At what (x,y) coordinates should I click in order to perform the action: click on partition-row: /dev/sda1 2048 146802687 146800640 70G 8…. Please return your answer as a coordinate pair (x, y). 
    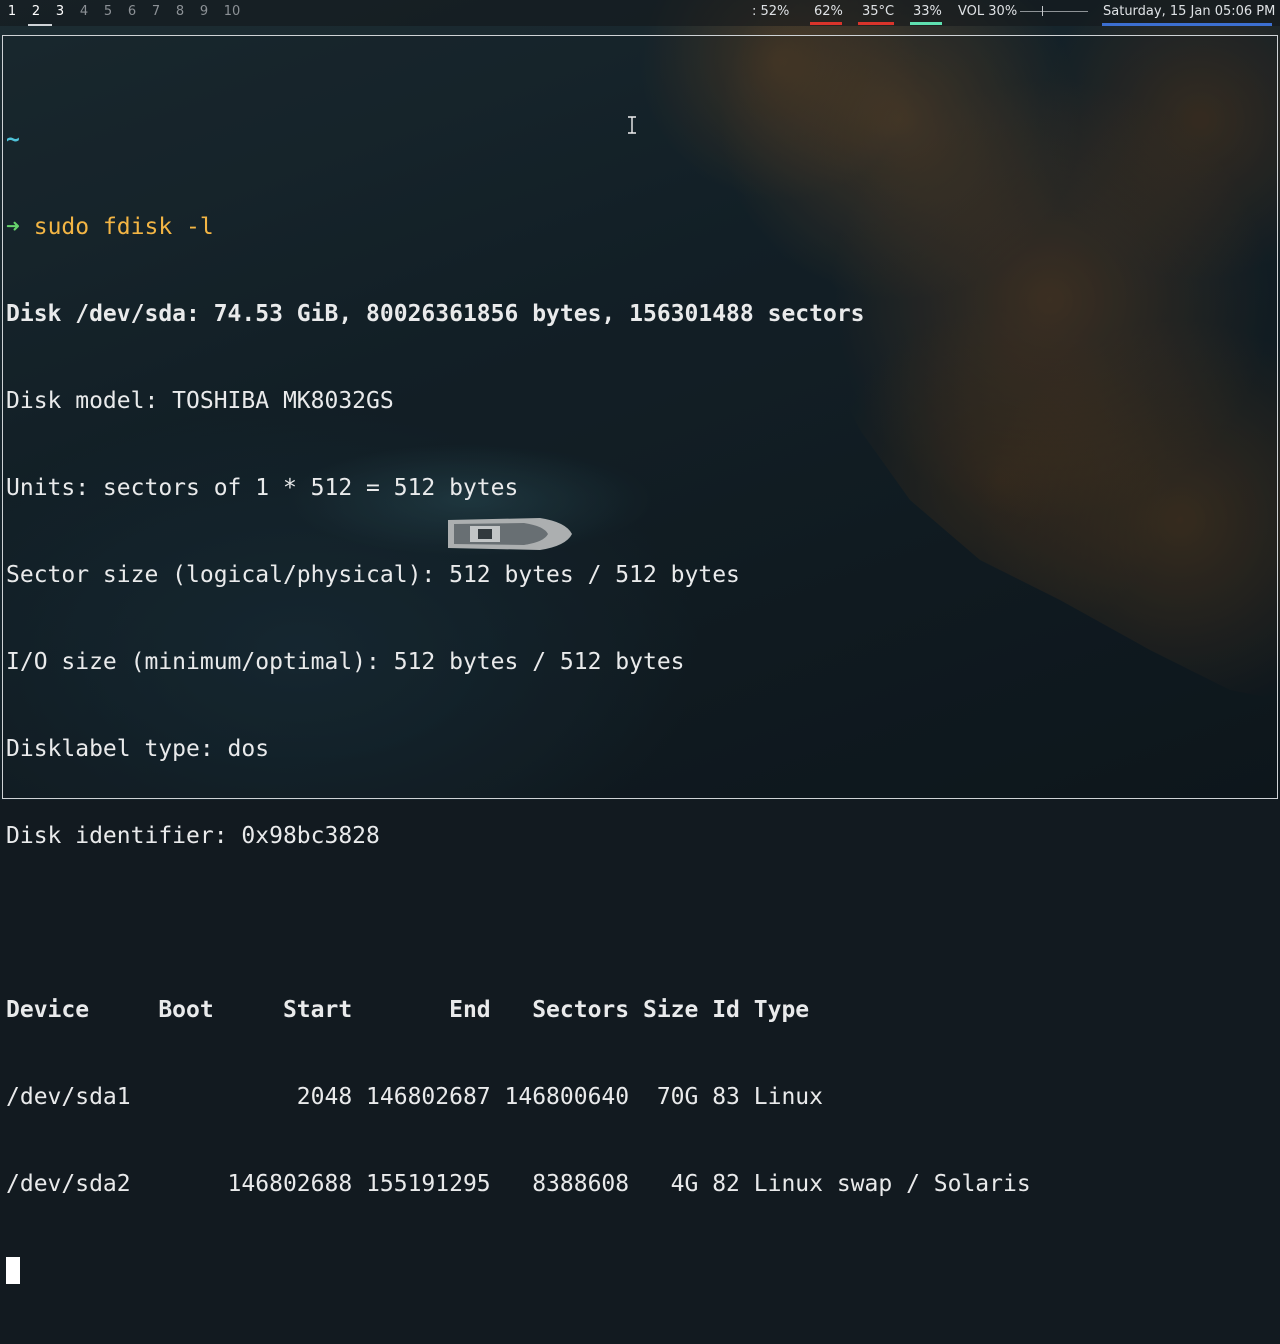
    Looking at the image, I should click on (414, 1097).